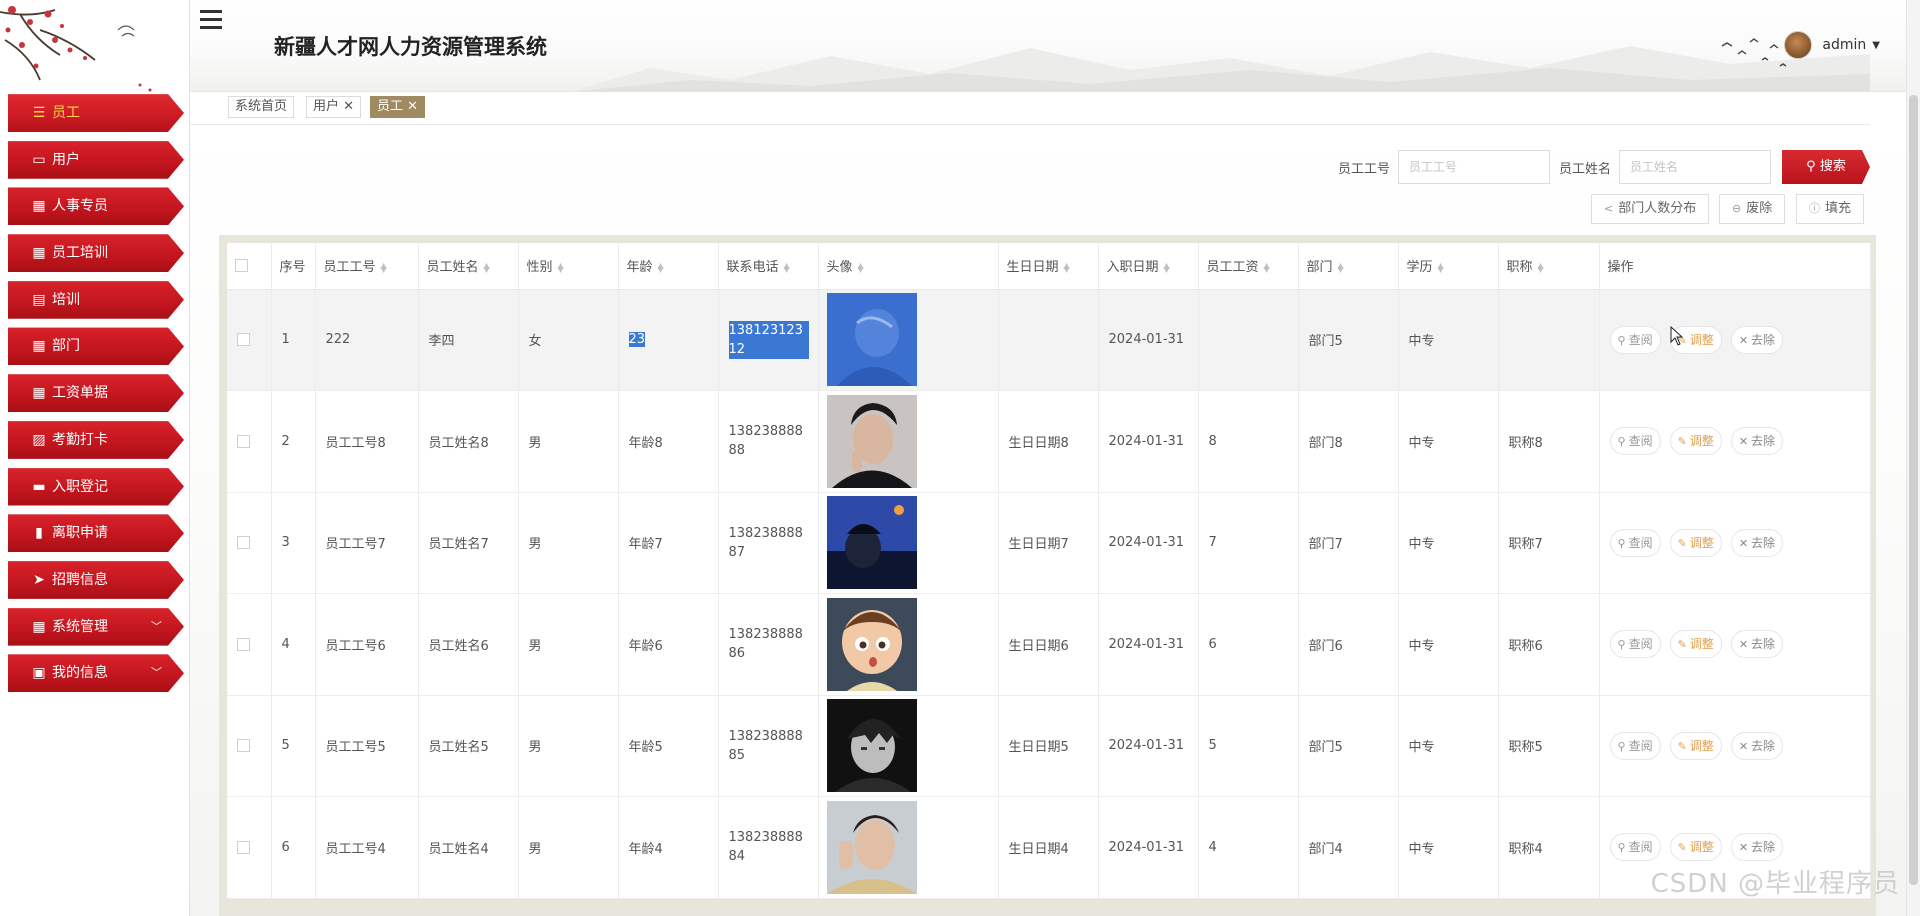 The image size is (1920, 916). Describe the element at coordinates (568, 266) in the screenshot. I see `column-header: 性别 ▲ ▼` at that location.